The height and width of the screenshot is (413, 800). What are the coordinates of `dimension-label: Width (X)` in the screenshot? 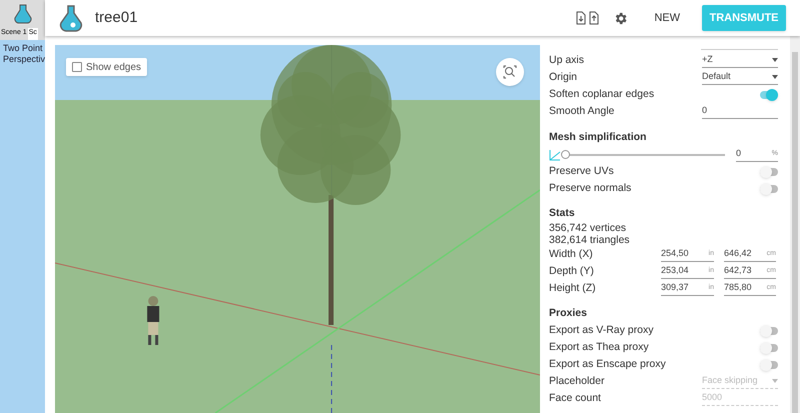 It's located at (571, 254).